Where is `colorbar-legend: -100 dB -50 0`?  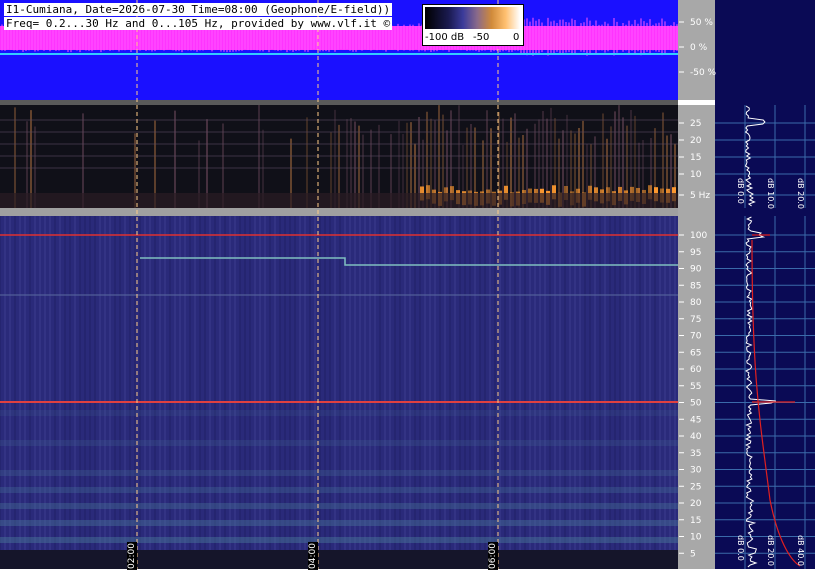
colorbar-legend: -100 dB -50 0 is located at coordinates (473, 25).